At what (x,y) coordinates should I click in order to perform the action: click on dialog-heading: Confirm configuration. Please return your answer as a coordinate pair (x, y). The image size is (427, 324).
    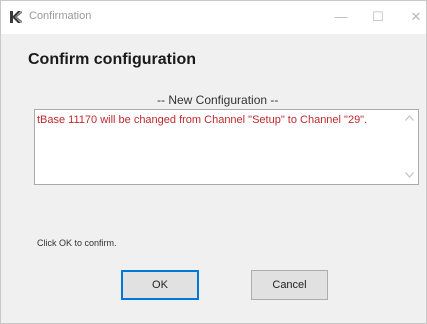
    Looking at the image, I should click on (112, 59).